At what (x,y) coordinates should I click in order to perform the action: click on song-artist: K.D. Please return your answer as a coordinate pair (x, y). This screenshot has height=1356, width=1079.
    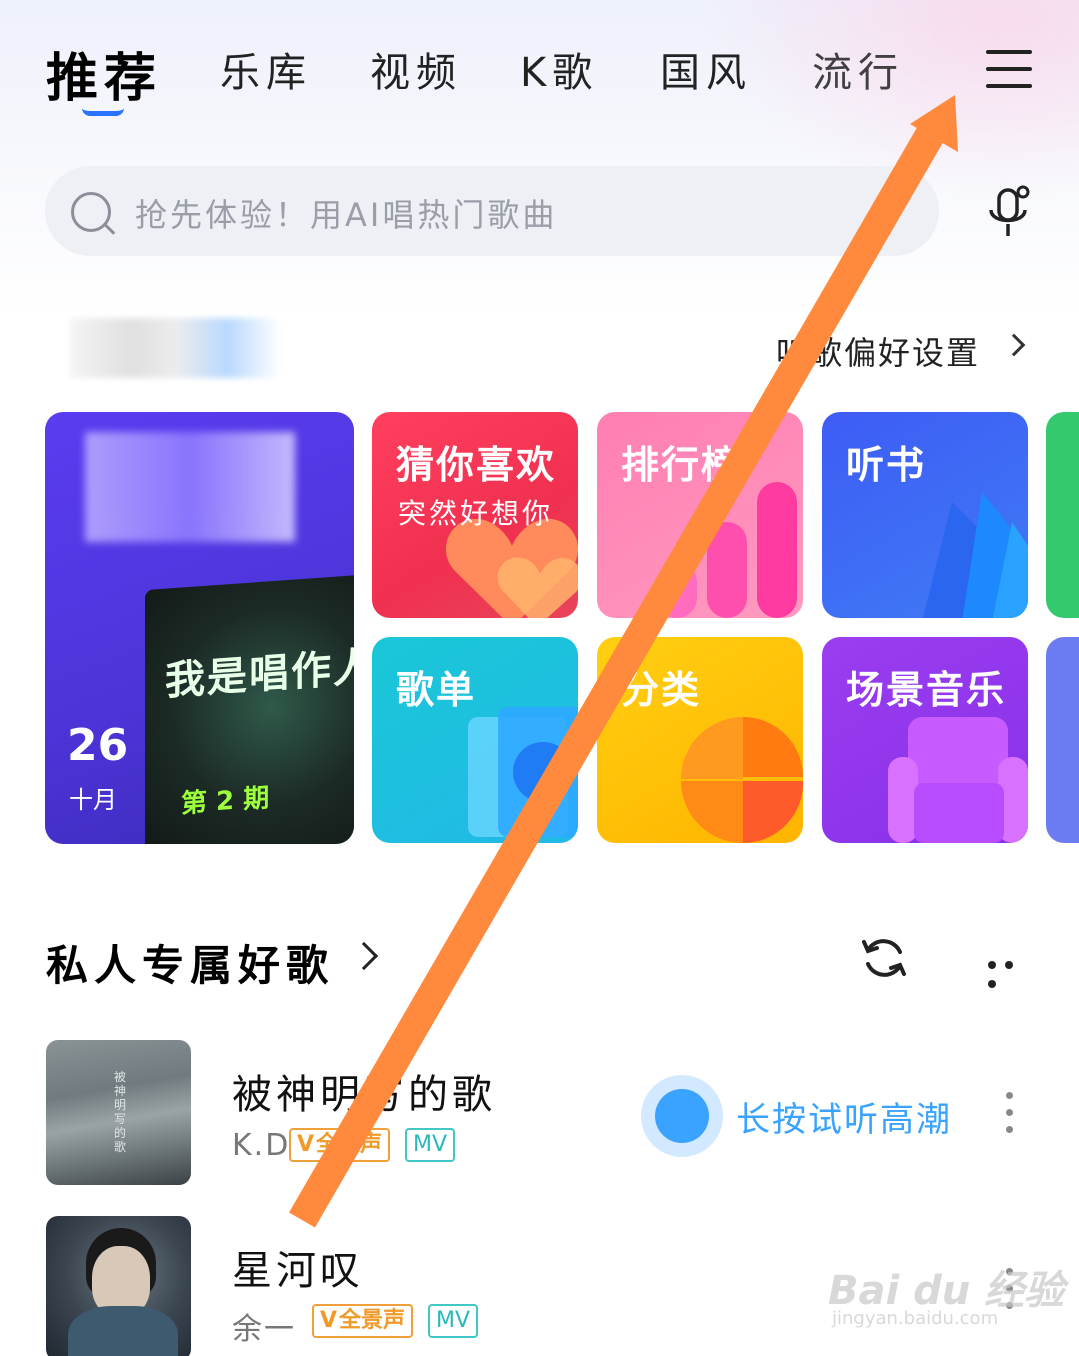
    Looking at the image, I should click on (261, 1145).